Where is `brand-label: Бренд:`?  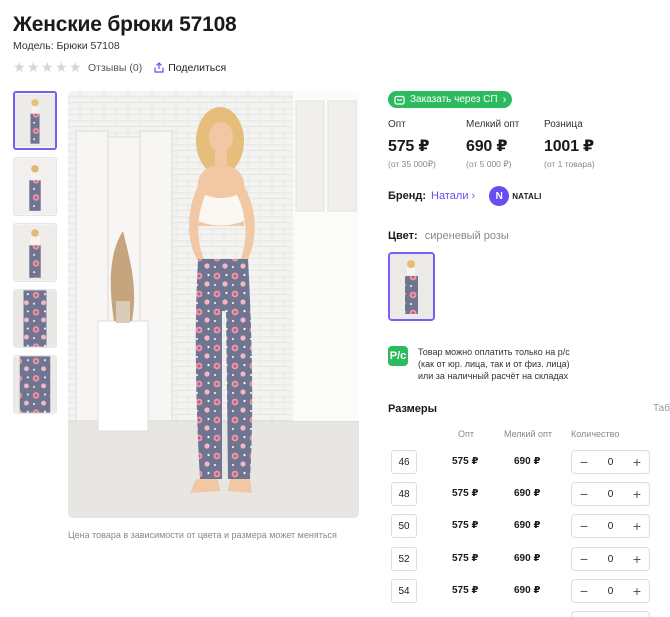 brand-label: Бренд: is located at coordinates (407, 196).